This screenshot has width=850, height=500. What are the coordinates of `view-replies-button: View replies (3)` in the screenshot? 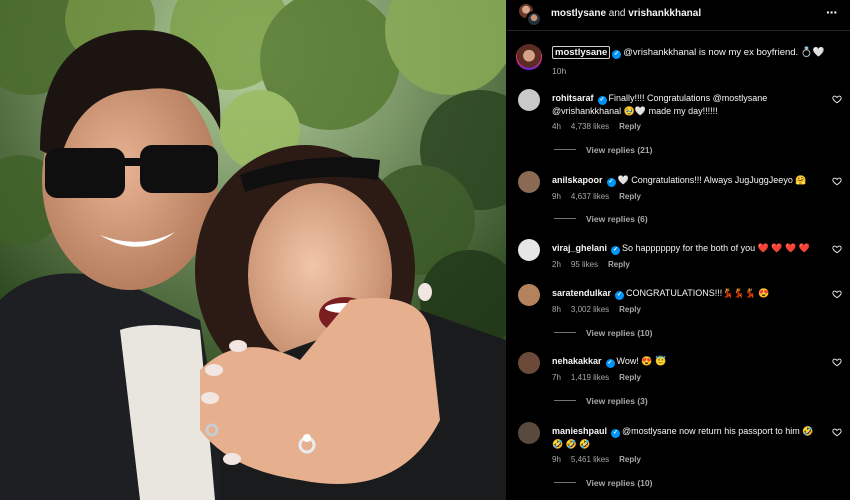 It's located at (601, 401).